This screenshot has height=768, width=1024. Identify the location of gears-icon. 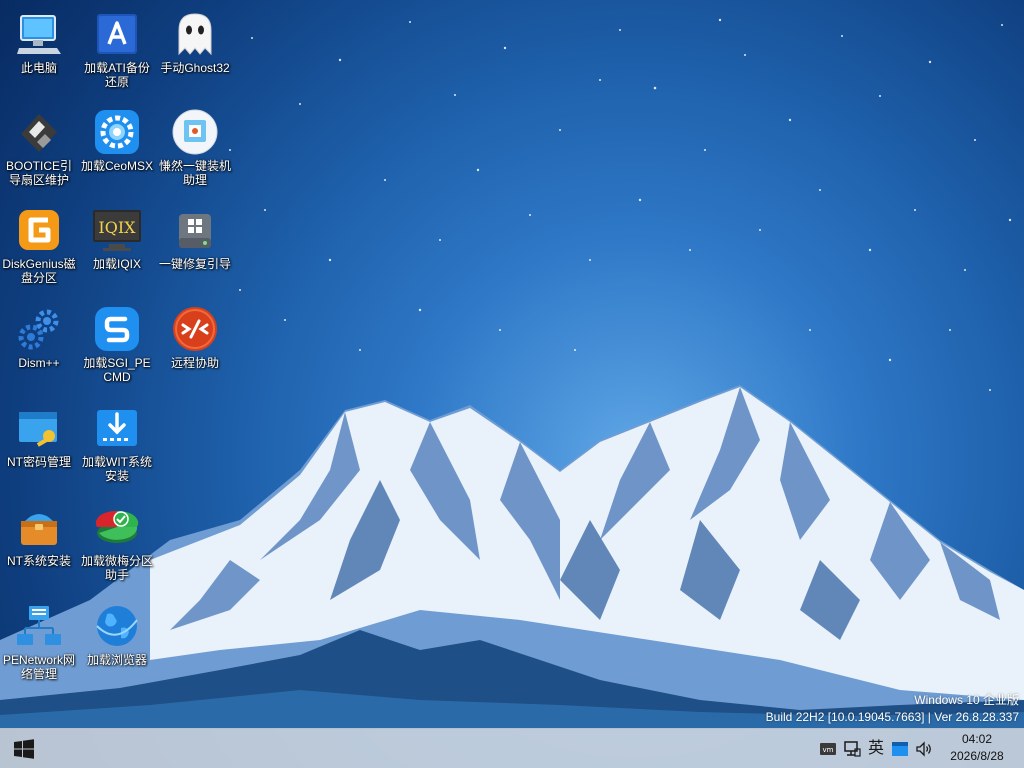
(39, 329).